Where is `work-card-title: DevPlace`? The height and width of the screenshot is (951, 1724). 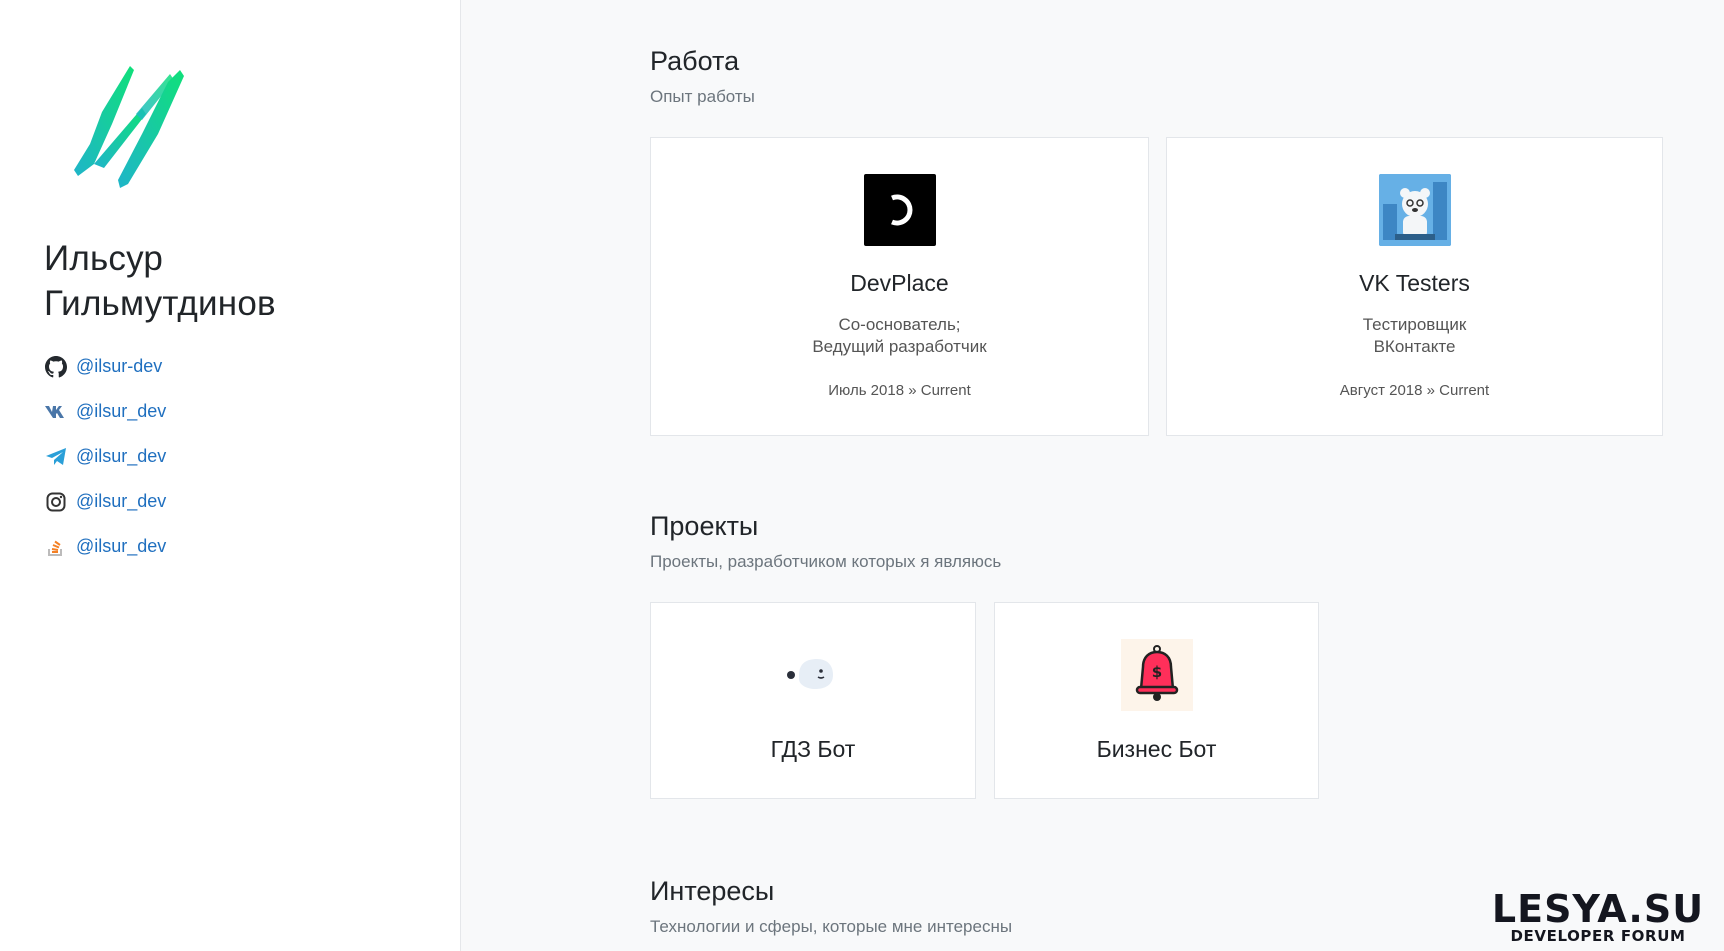
work-card-title: DevPlace is located at coordinates (899, 283).